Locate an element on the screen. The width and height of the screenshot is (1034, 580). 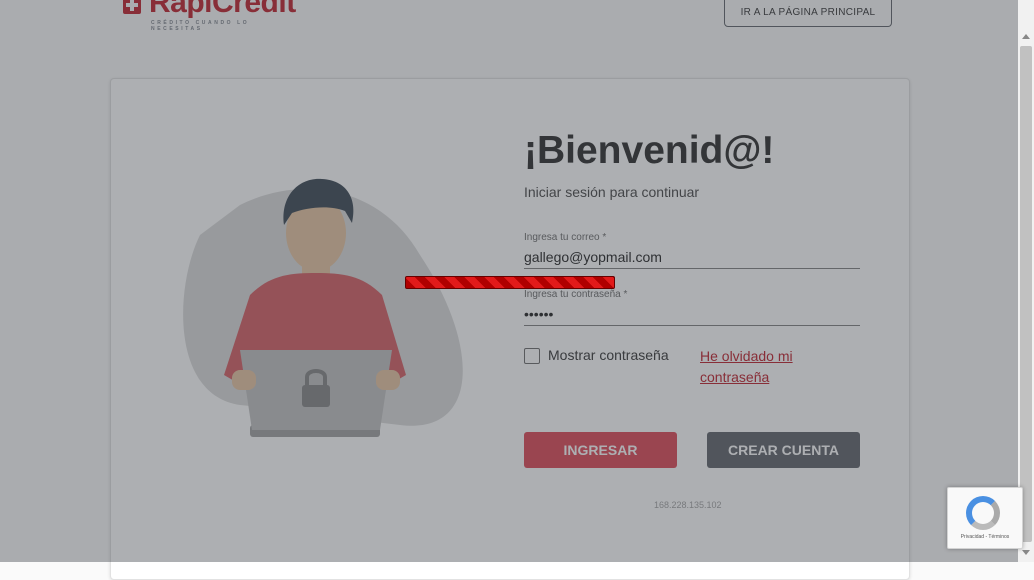
loading-progress-bar is located at coordinates (510, 282).